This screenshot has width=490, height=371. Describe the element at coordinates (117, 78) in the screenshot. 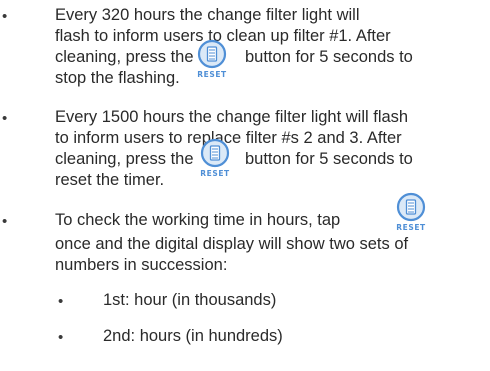

I see `bullet-1-line-4: stop the flashing.` at that location.